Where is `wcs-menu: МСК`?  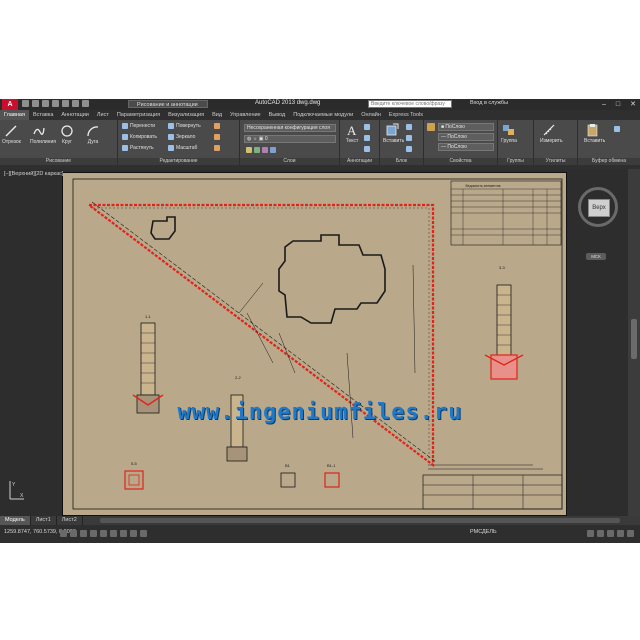
wcs-menu: МСК is located at coordinates (596, 256).